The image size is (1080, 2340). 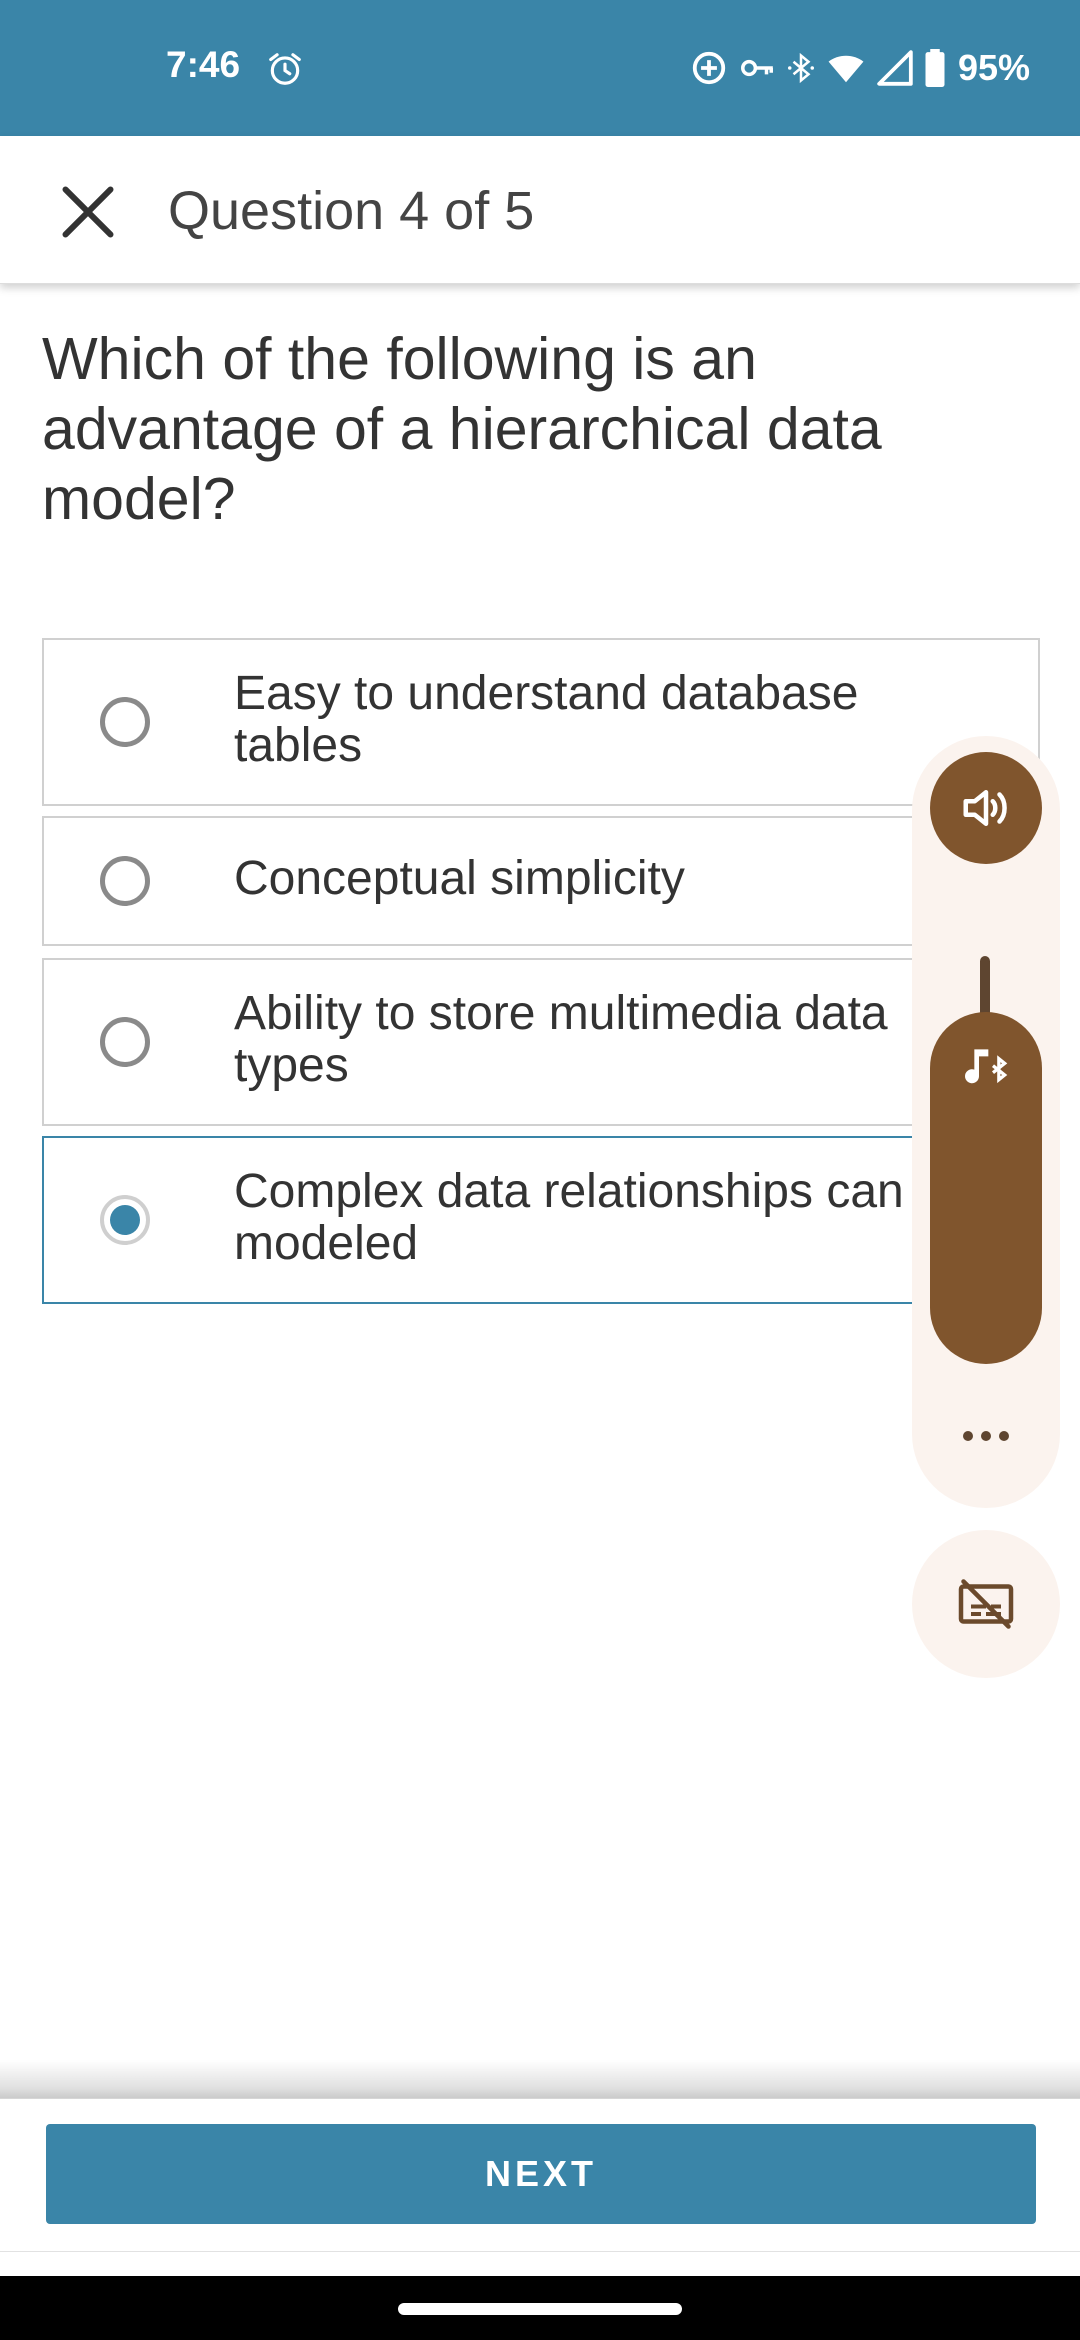 I want to click on answer-option-1: Easy to understand database tables, so click(x=541, y=722).